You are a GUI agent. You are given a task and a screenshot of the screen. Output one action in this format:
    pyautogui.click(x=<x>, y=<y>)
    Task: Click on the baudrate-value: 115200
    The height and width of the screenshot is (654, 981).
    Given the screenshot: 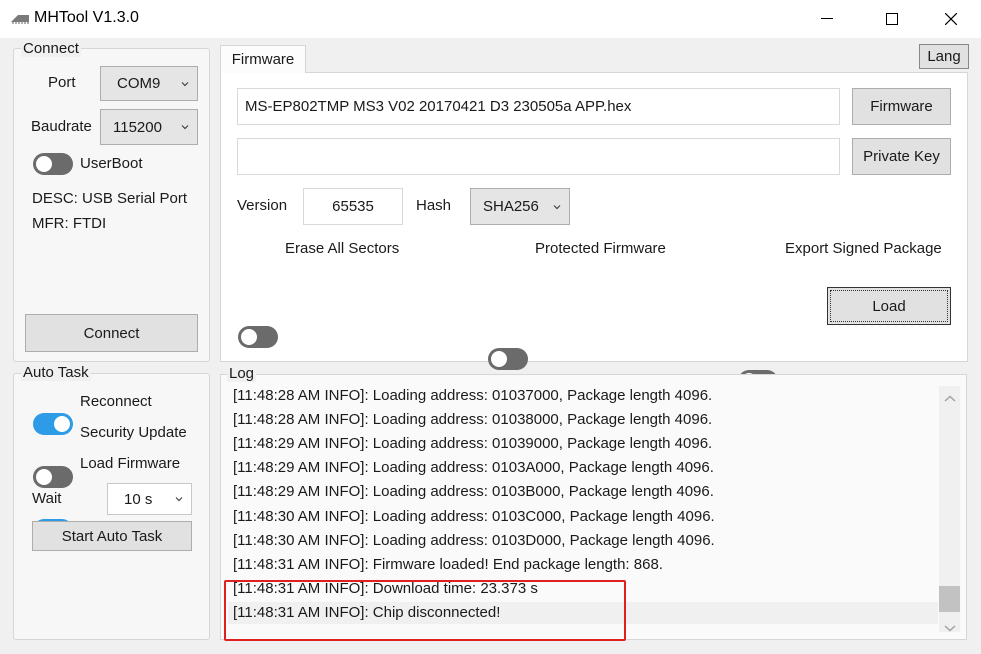 What is the action you would take?
    pyautogui.click(x=137, y=127)
    